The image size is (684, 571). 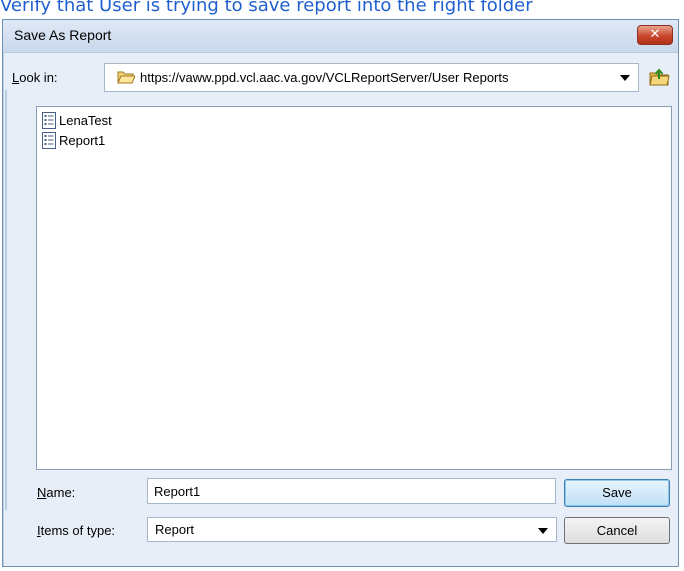 I want to click on dialog-edge-strip, so click(x=6, y=300).